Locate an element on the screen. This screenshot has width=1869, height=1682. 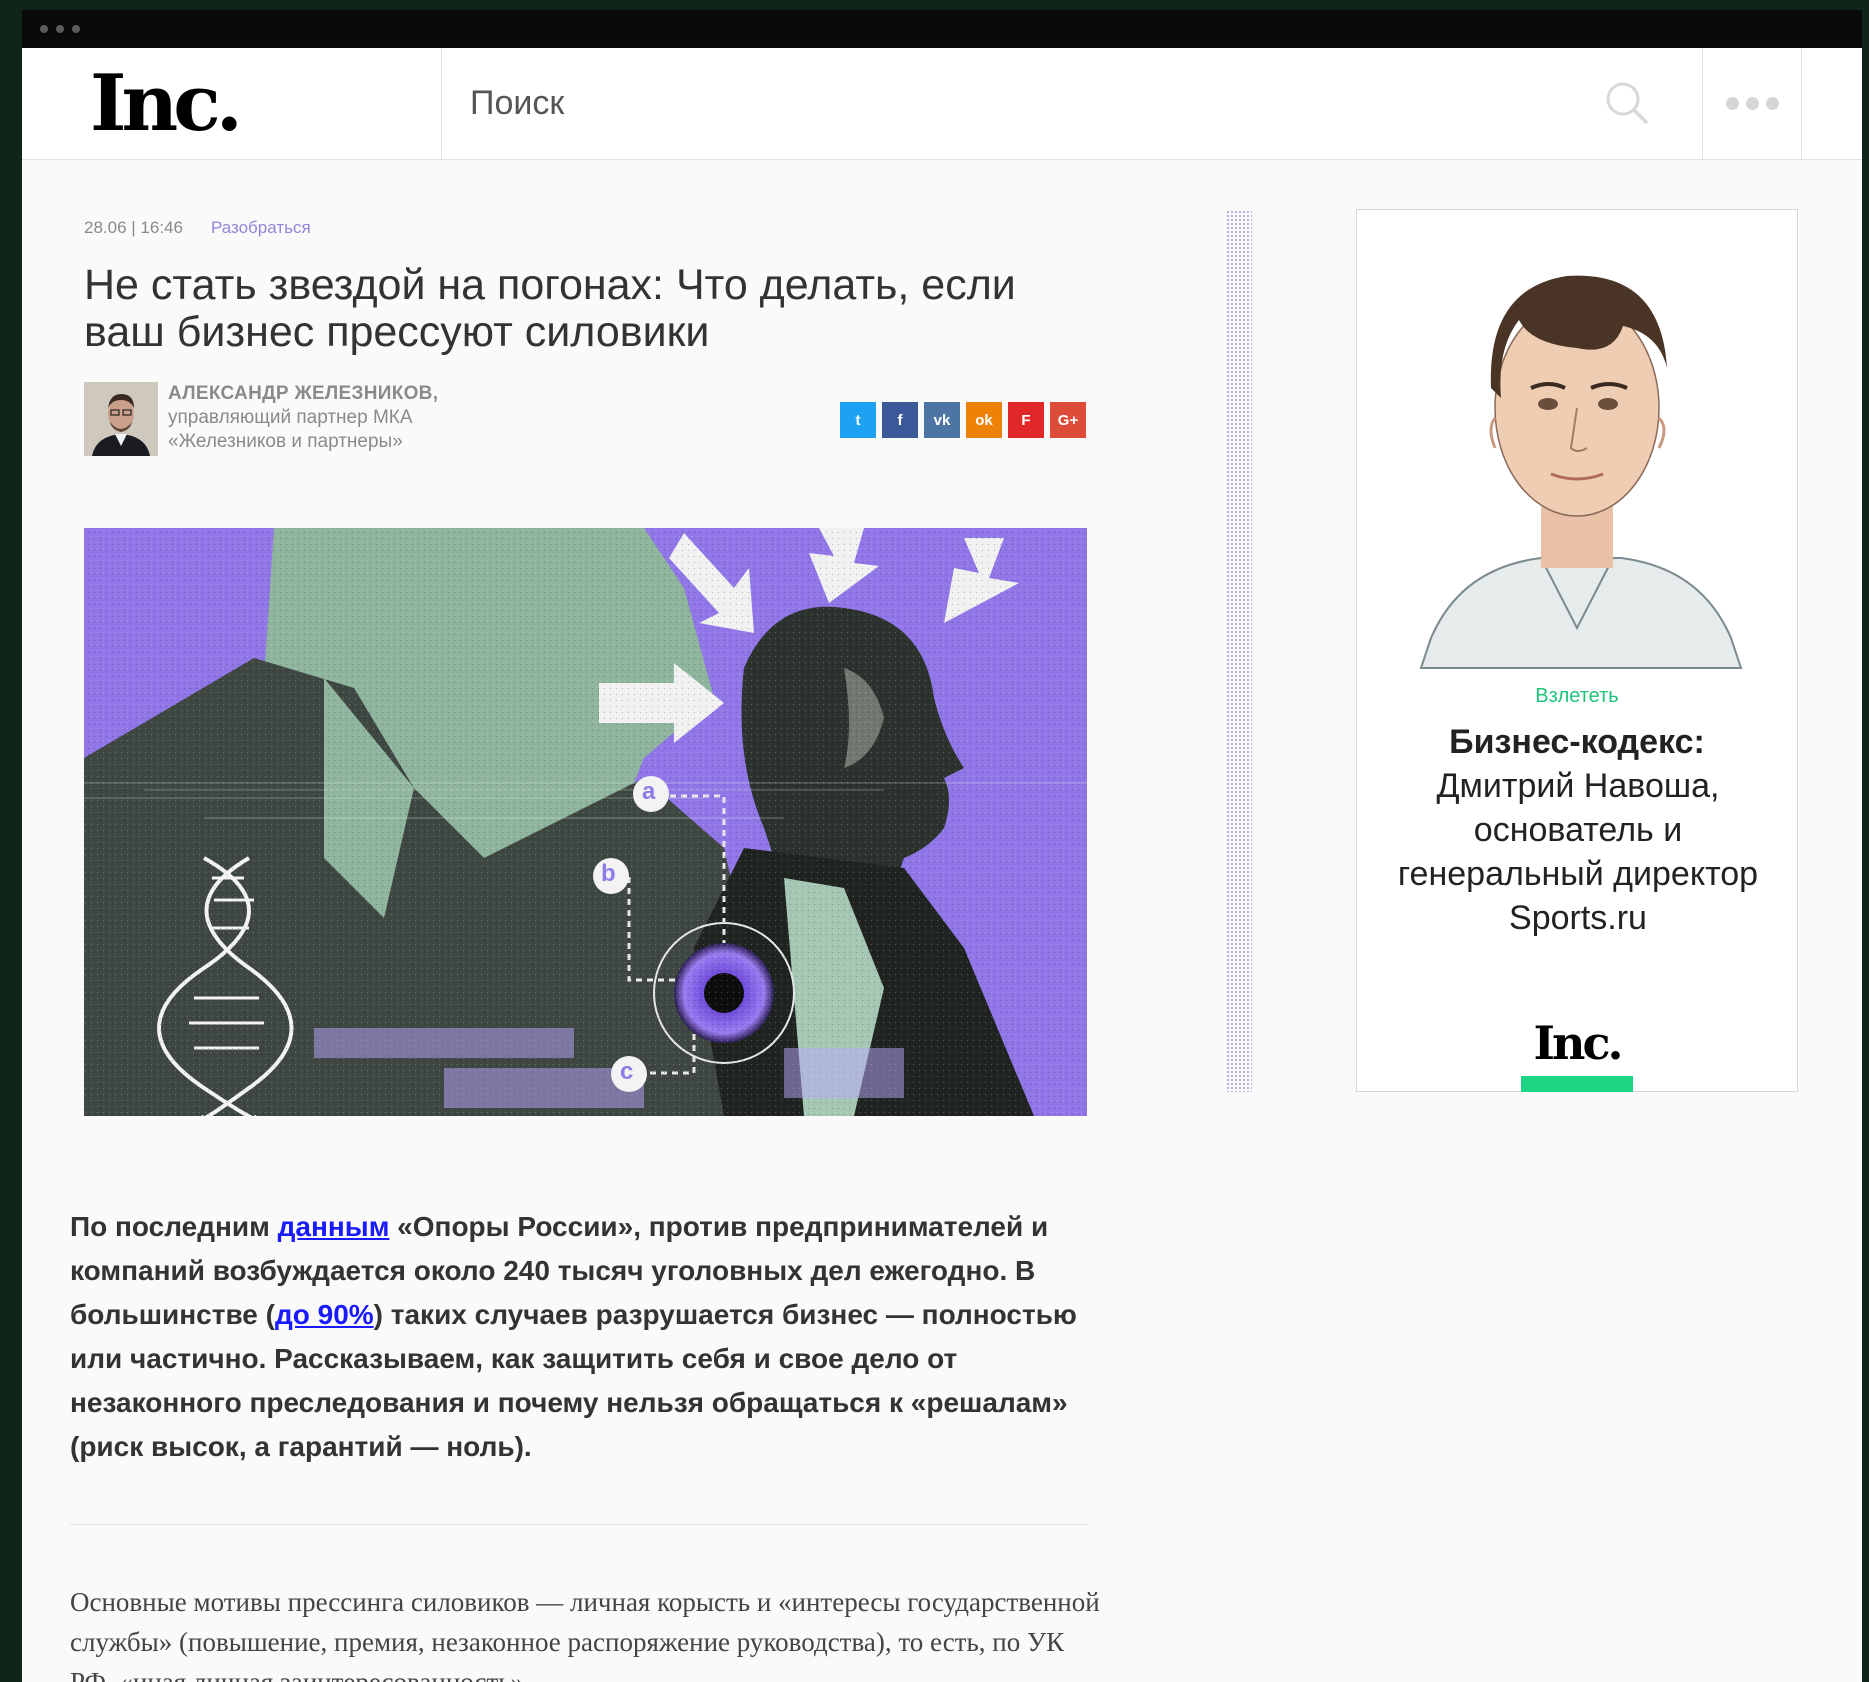
googleplus-icon: G+ is located at coordinates (1068, 420).